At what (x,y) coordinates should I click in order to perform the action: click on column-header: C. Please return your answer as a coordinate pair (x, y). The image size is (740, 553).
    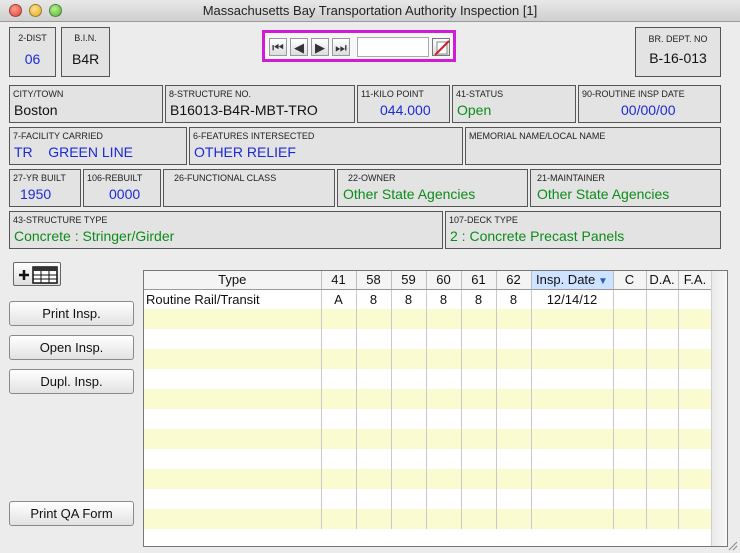
    Looking at the image, I should click on (630, 280).